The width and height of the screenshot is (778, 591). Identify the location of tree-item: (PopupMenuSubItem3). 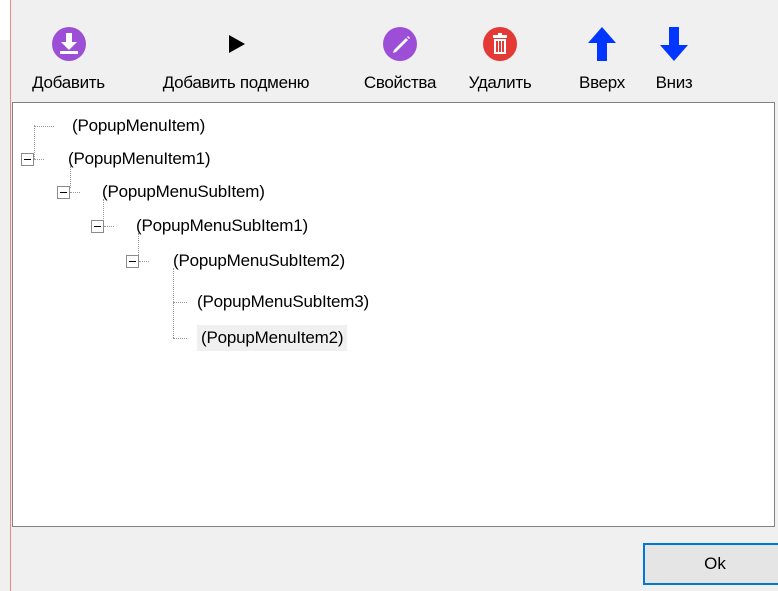
(283, 302).